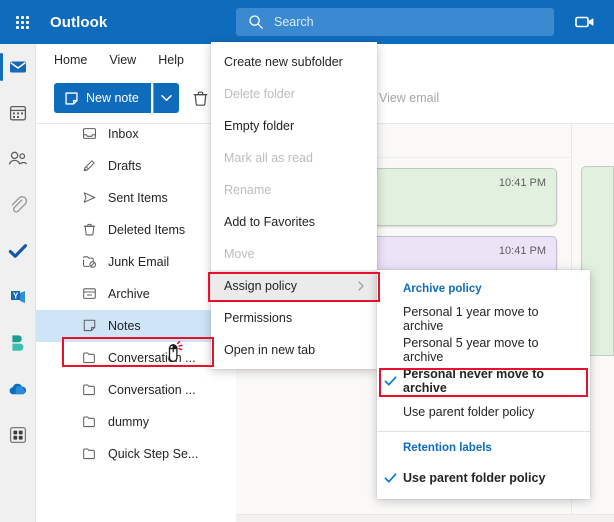 The width and height of the screenshot is (614, 522). I want to click on calendar-icon, so click(18, 113).